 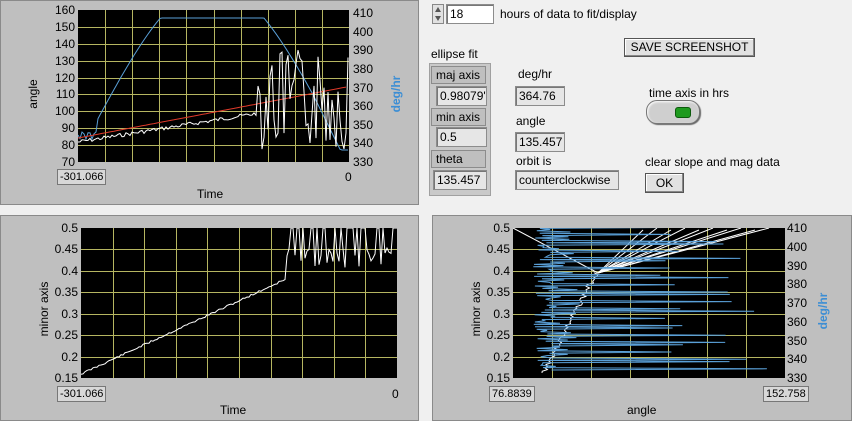 I want to click on top-chart-xmin: -301.066, so click(x=82, y=177).